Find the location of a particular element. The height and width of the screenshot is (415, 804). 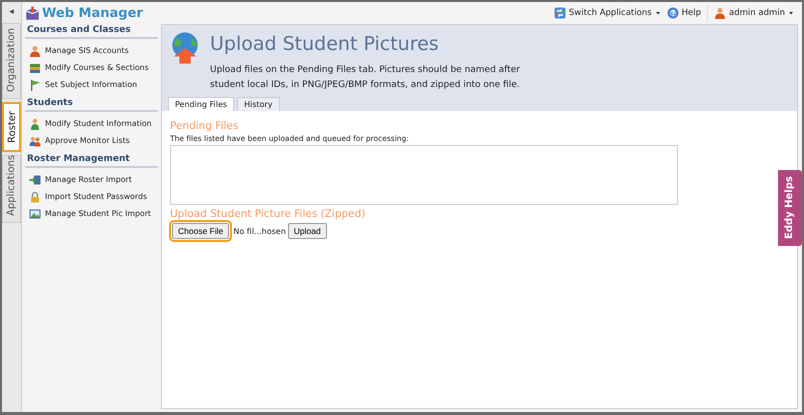

section-title: Roster Management is located at coordinates (91, 160).